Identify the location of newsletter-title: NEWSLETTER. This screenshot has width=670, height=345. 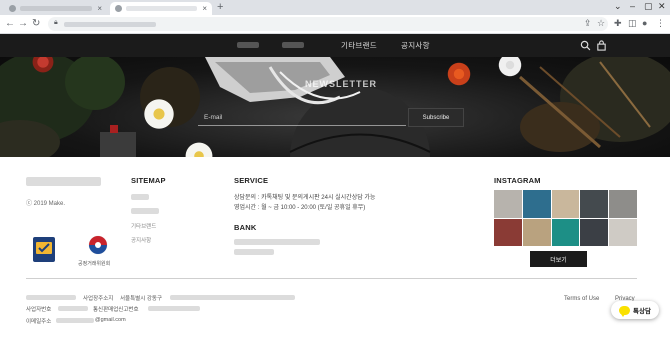
(341, 84).